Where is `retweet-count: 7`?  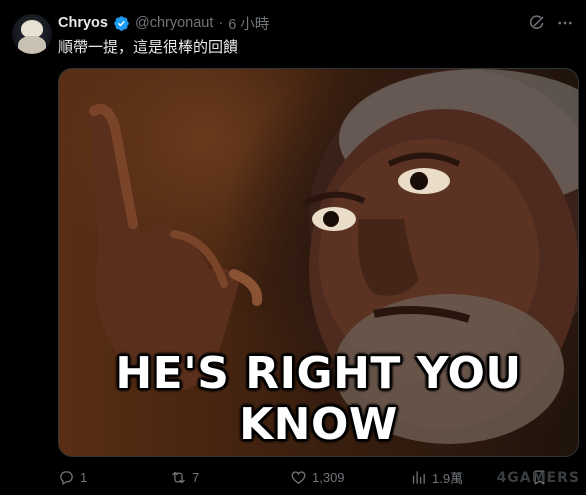
retweet-count: 7 is located at coordinates (196, 477).